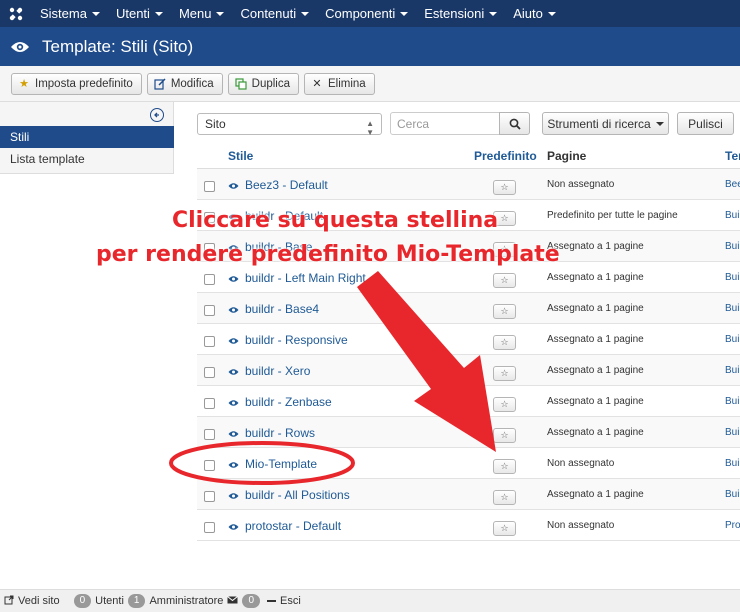 Image resolution: width=740 pixels, height=612 pixels. I want to click on sidebar-item-lista-template: Lista template, so click(87, 159).